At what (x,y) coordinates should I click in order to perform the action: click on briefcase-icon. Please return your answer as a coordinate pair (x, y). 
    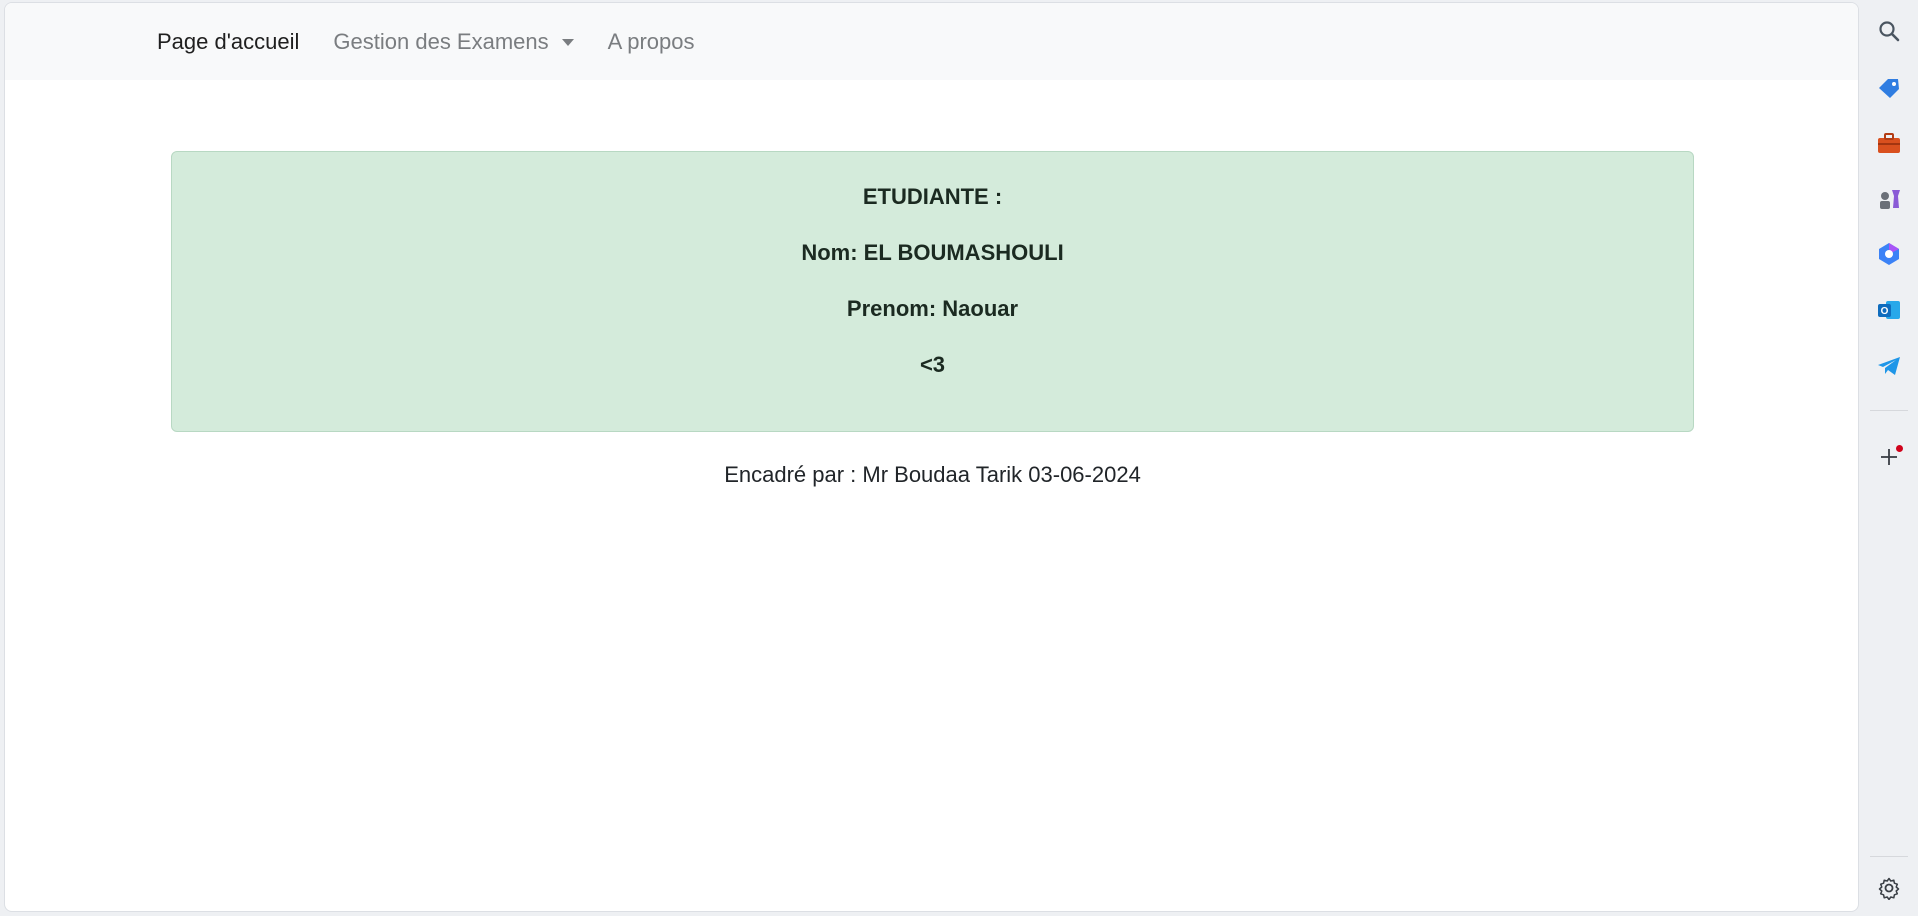
    Looking at the image, I should click on (1889, 144).